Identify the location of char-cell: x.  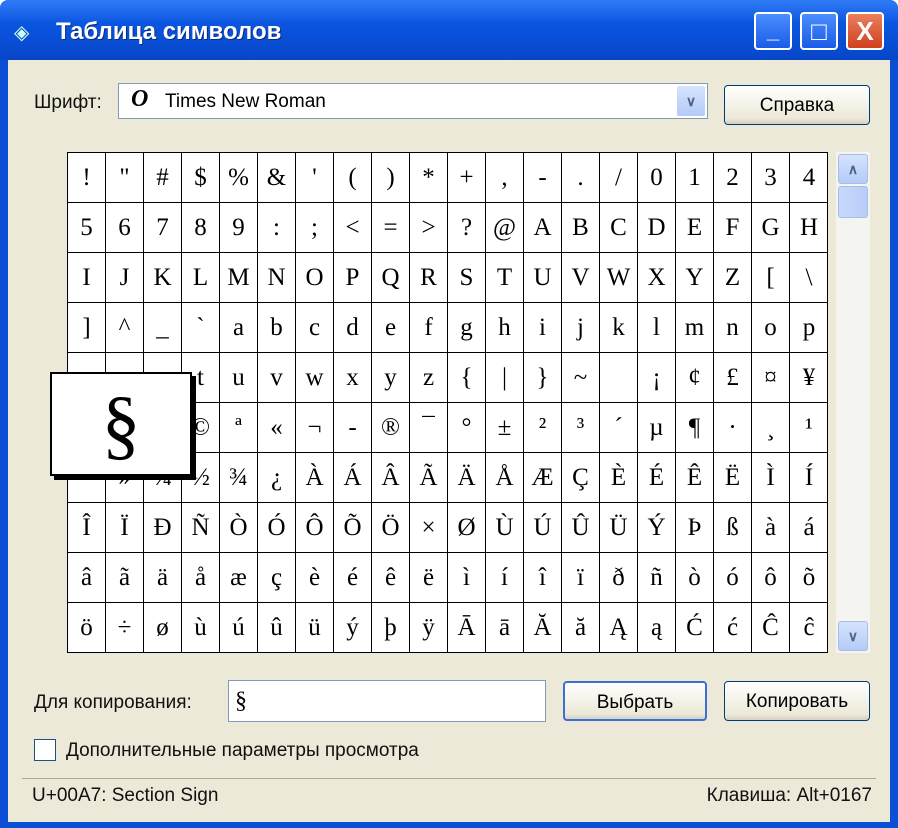
(353, 378).